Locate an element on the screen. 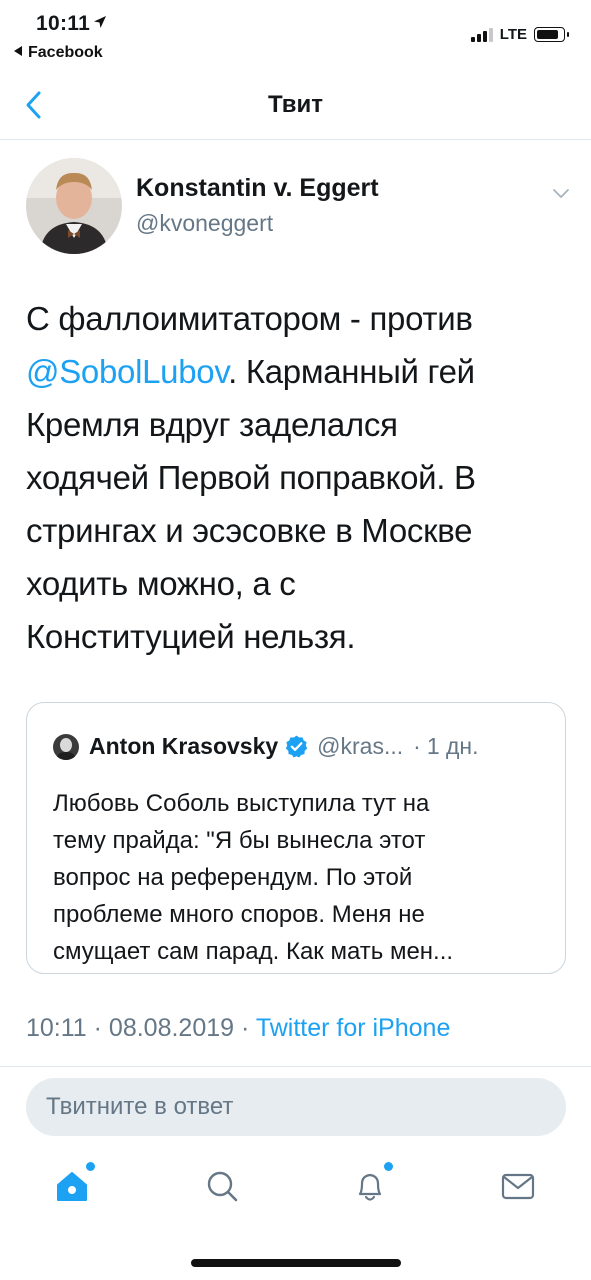 The width and height of the screenshot is (591, 1280). status-time-label: 10:11 is located at coordinates (63, 23).